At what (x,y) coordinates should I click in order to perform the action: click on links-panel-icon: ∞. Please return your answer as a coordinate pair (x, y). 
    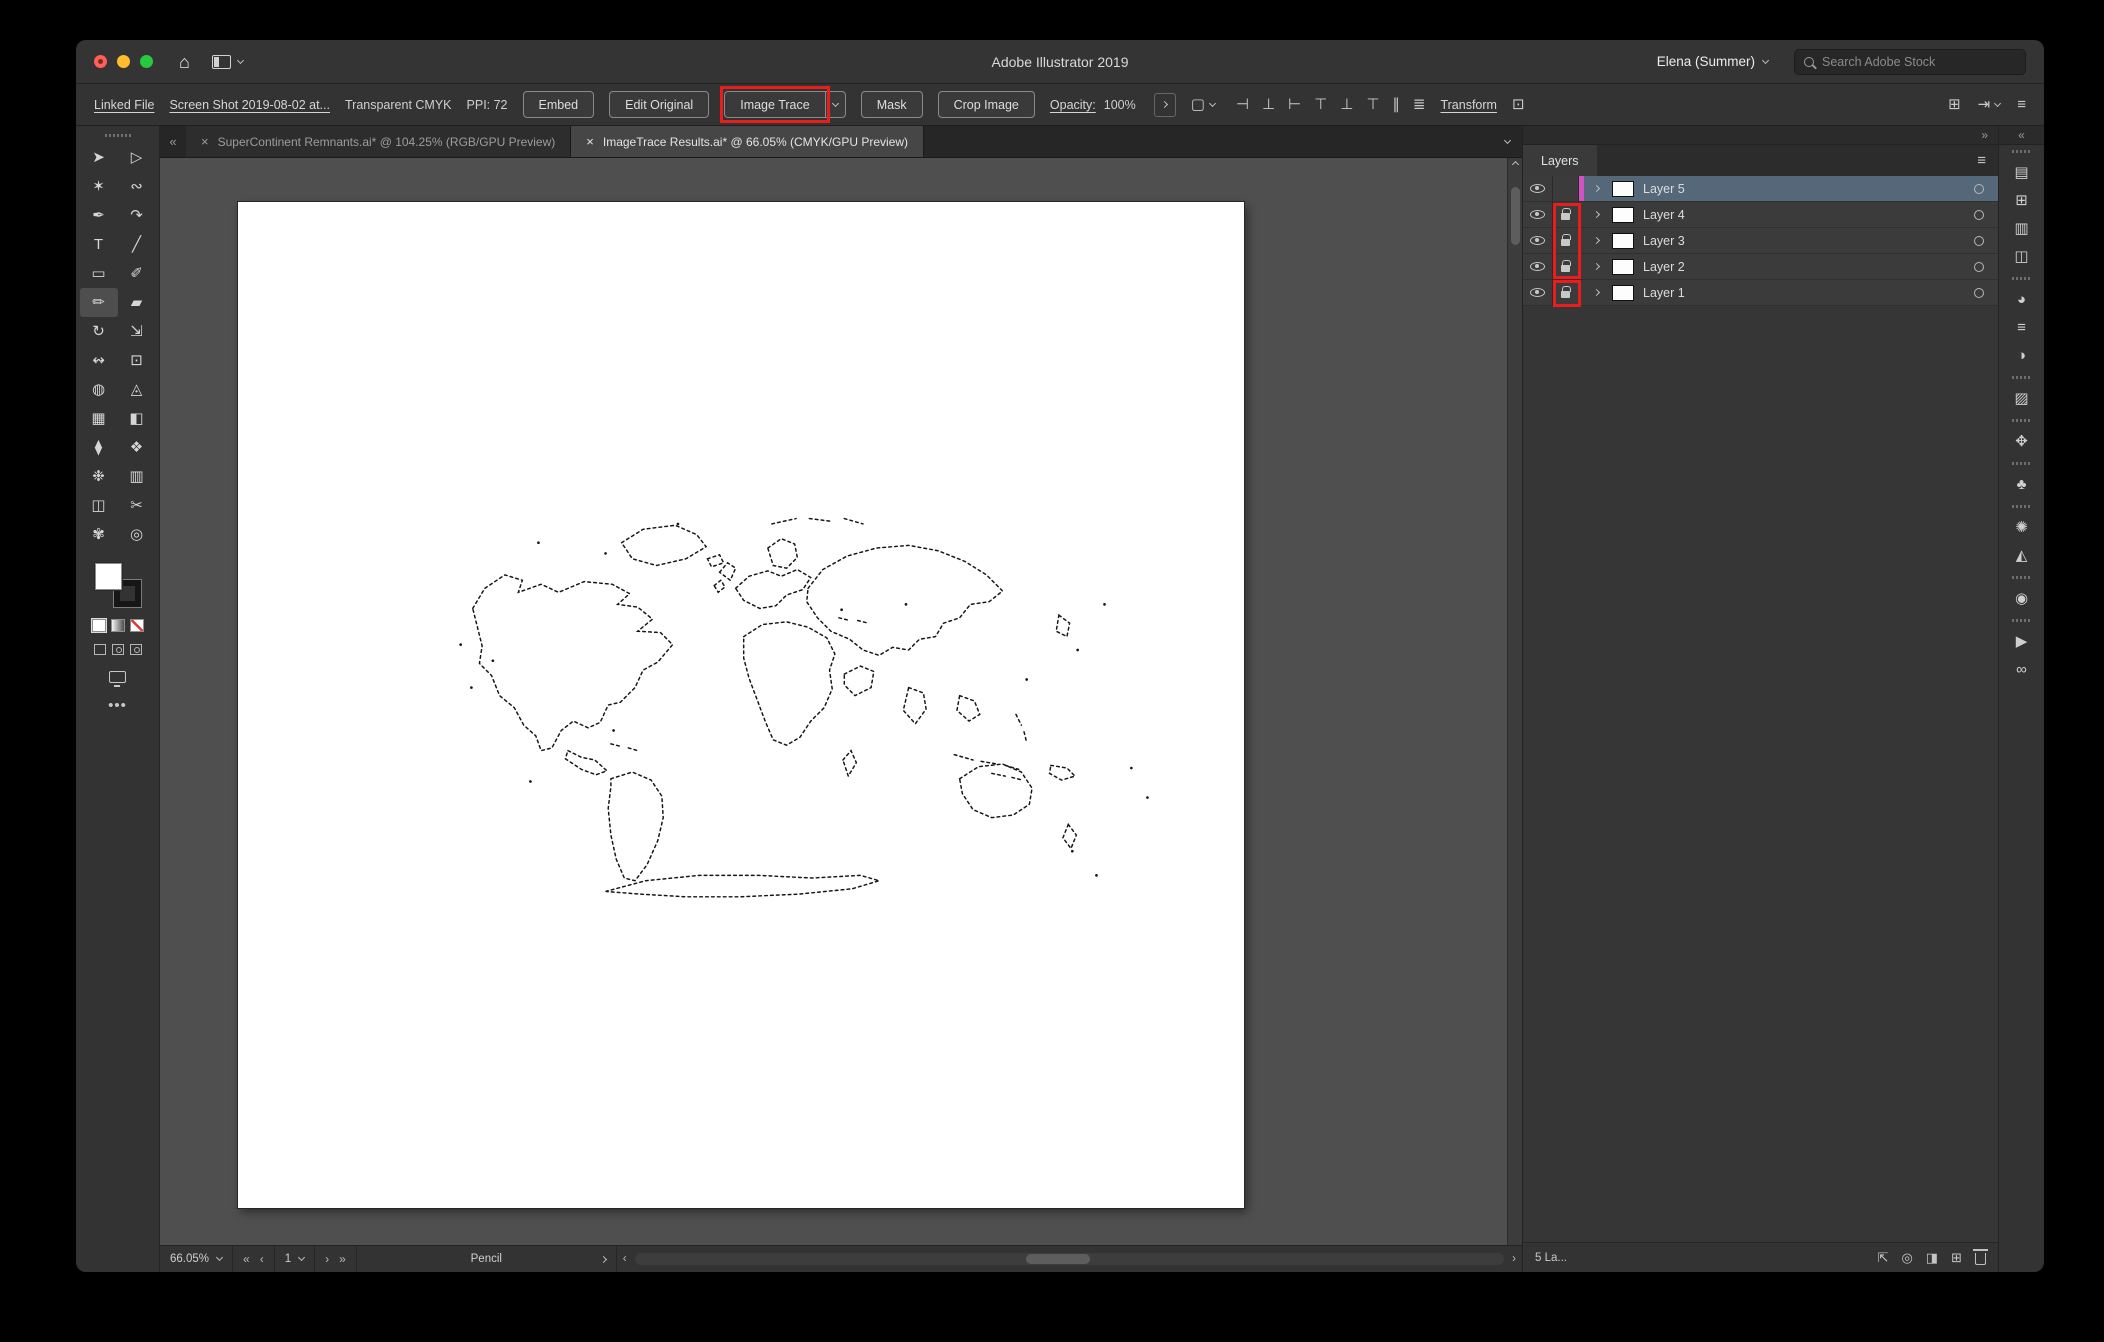
    Looking at the image, I should click on (2021, 669).